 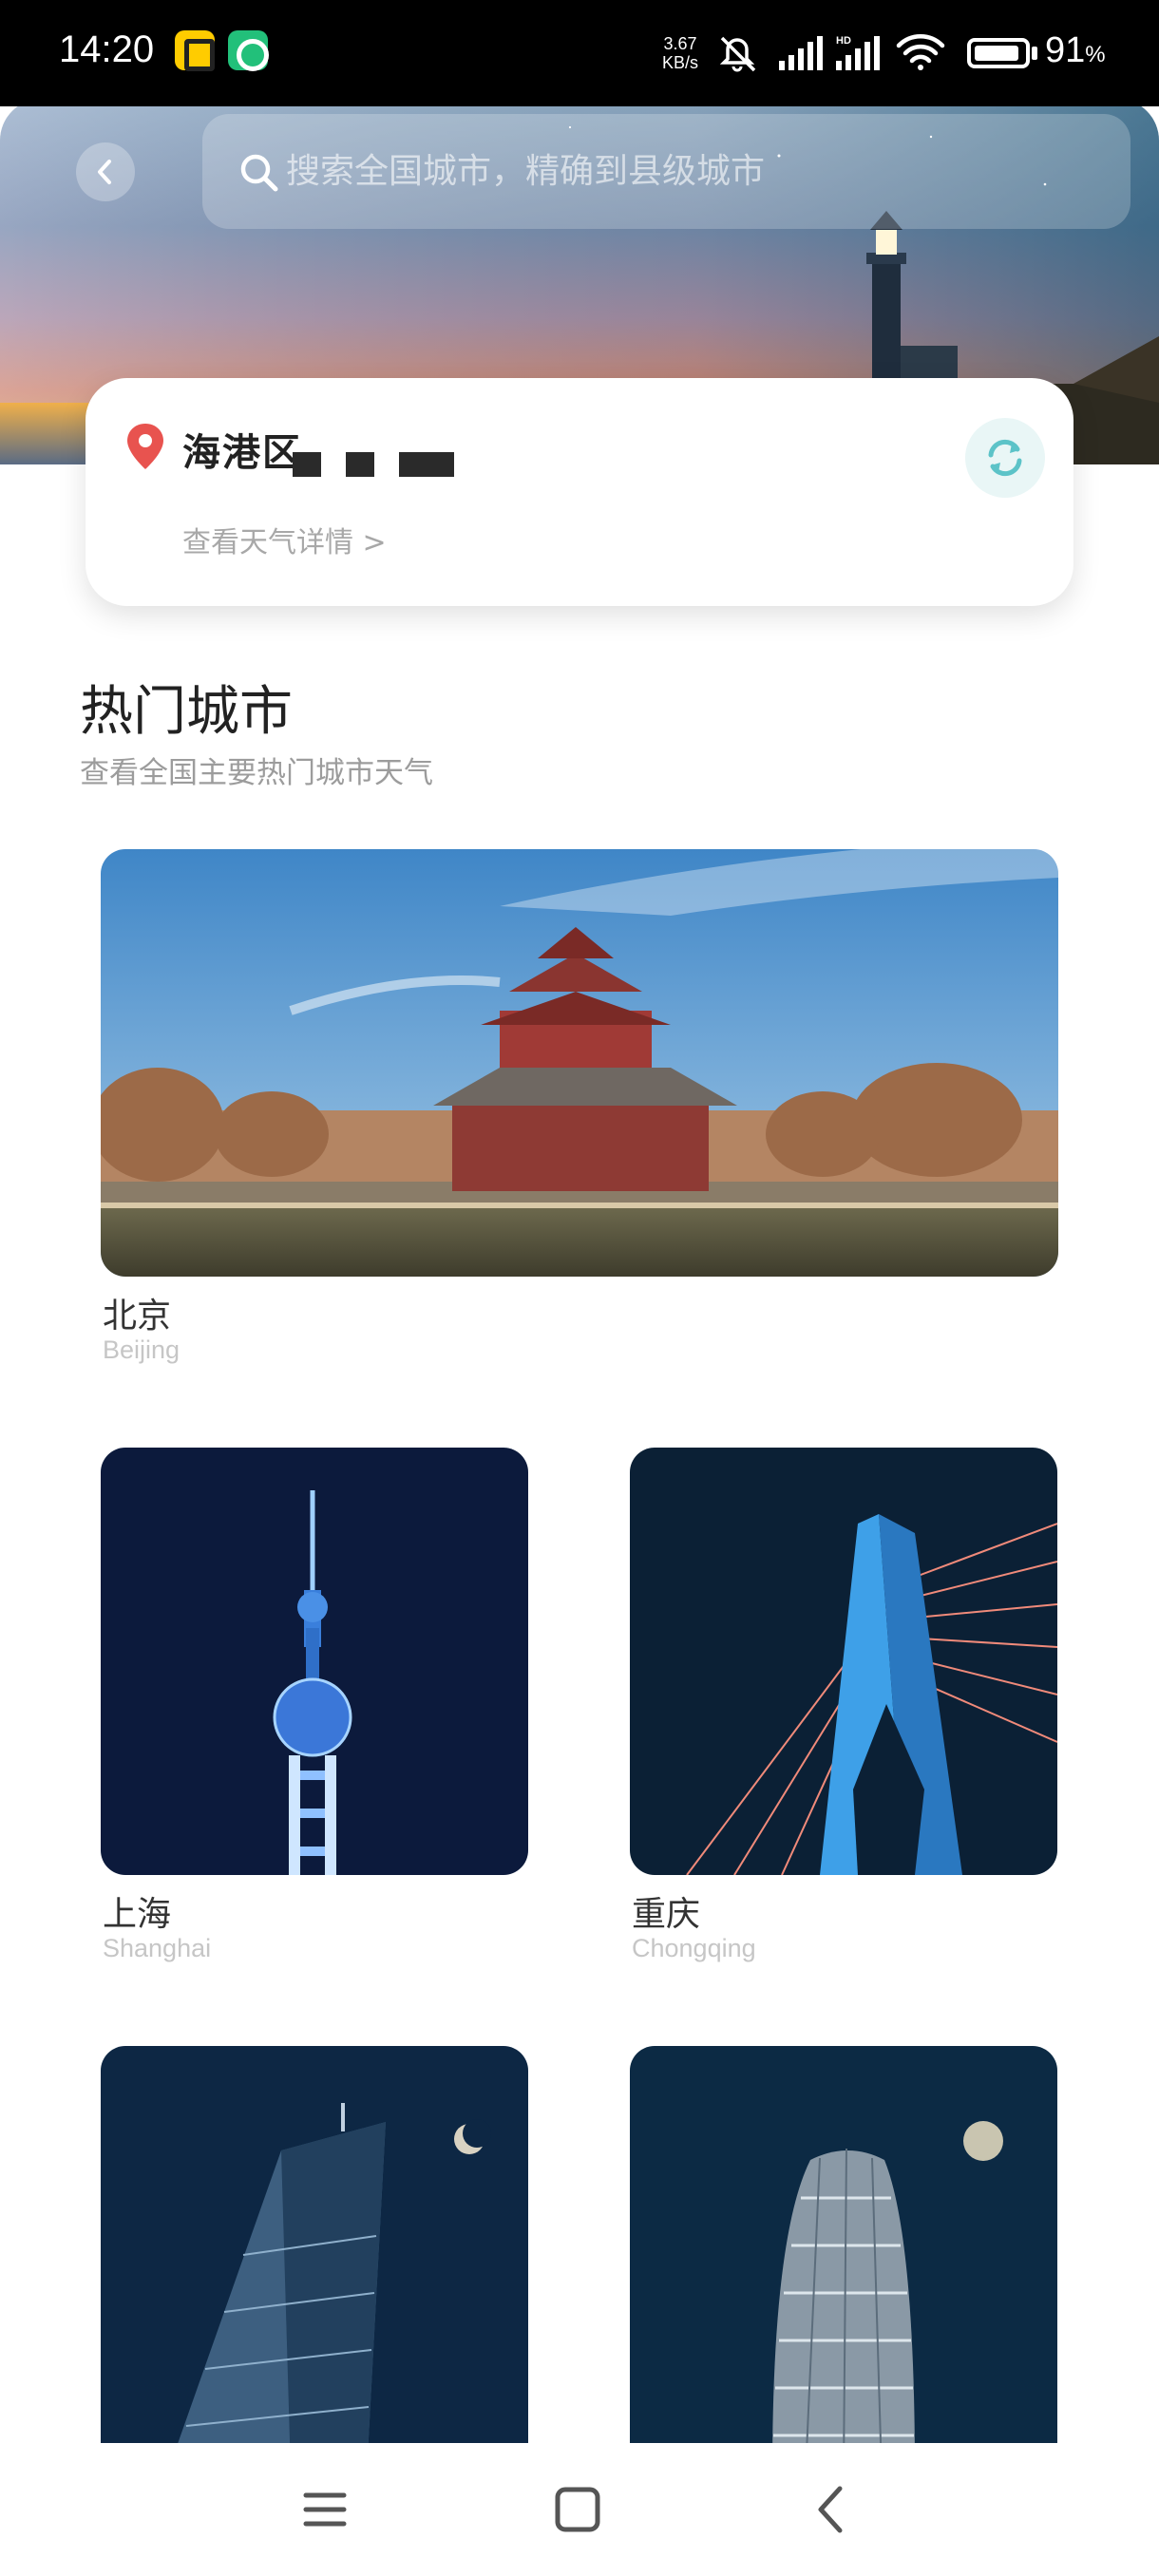 What do you see at coordinates (737, 54) in the screenshot?
I see `mute-bell-icon` at bounding box center [737, 54].